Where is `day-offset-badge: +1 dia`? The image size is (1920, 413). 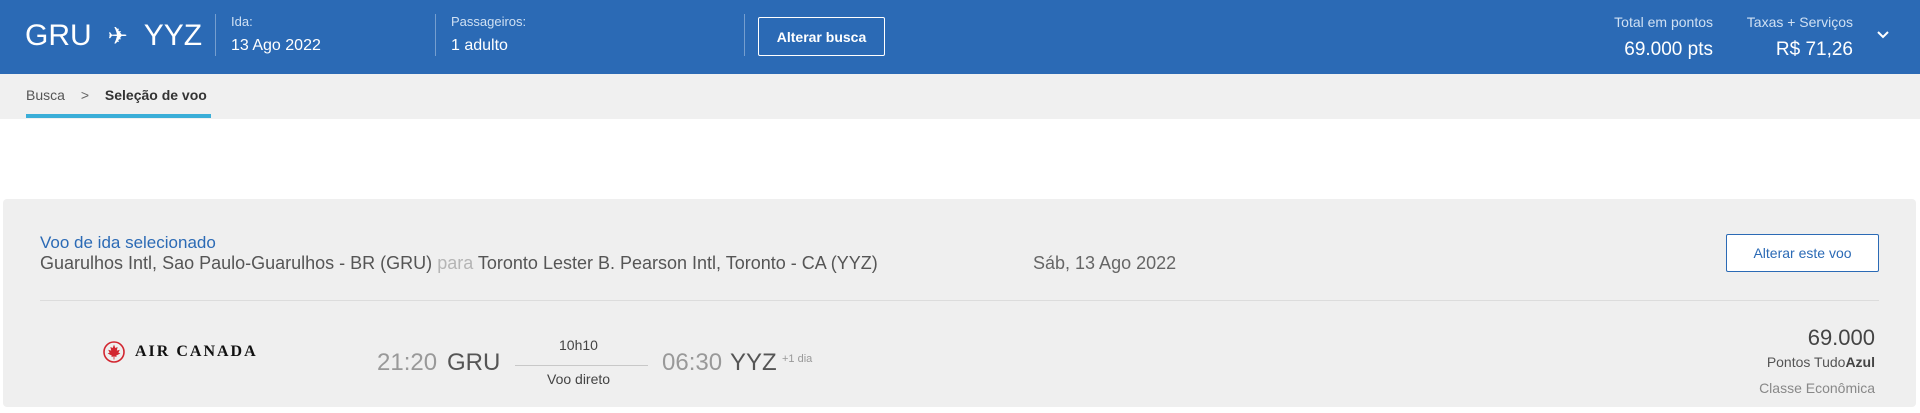
day-offset-badge: +1 dia is located at coordinates (797, 359).